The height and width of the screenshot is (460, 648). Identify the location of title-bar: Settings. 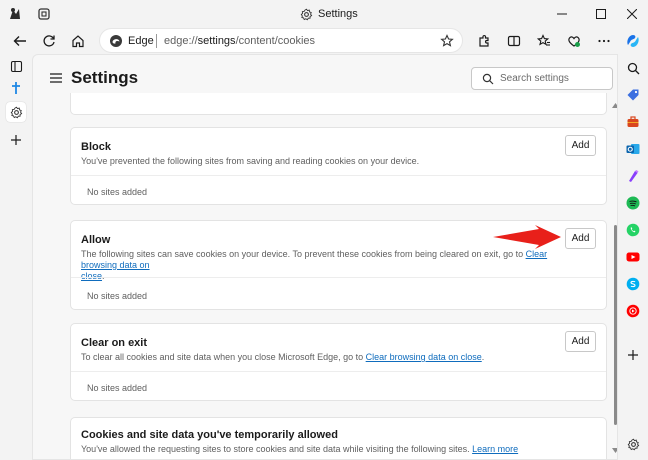
(324, 14).